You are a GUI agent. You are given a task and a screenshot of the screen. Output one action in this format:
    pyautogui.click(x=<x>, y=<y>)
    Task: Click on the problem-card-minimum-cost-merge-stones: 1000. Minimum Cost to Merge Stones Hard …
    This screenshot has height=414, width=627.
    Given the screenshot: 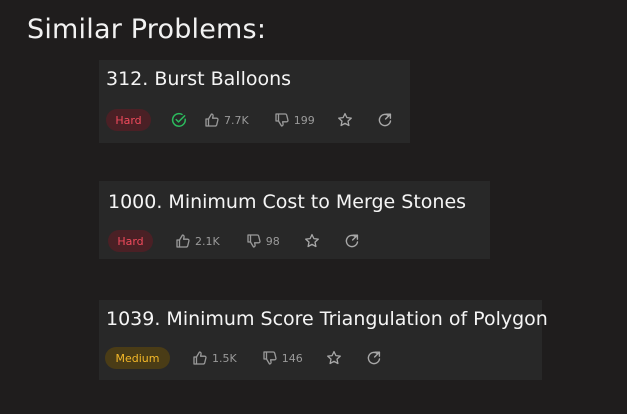 What is the action you would take?
    pyautogui.click(x=294, y=220)
    